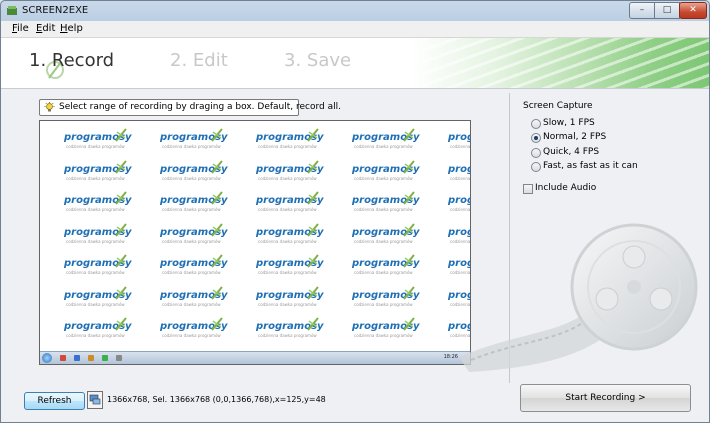 The height and width of the screenshot is (423, 710). Describe the element at coordinates (54, 401) in the screenshot. I see `refresh-button: Refresh` at that location.